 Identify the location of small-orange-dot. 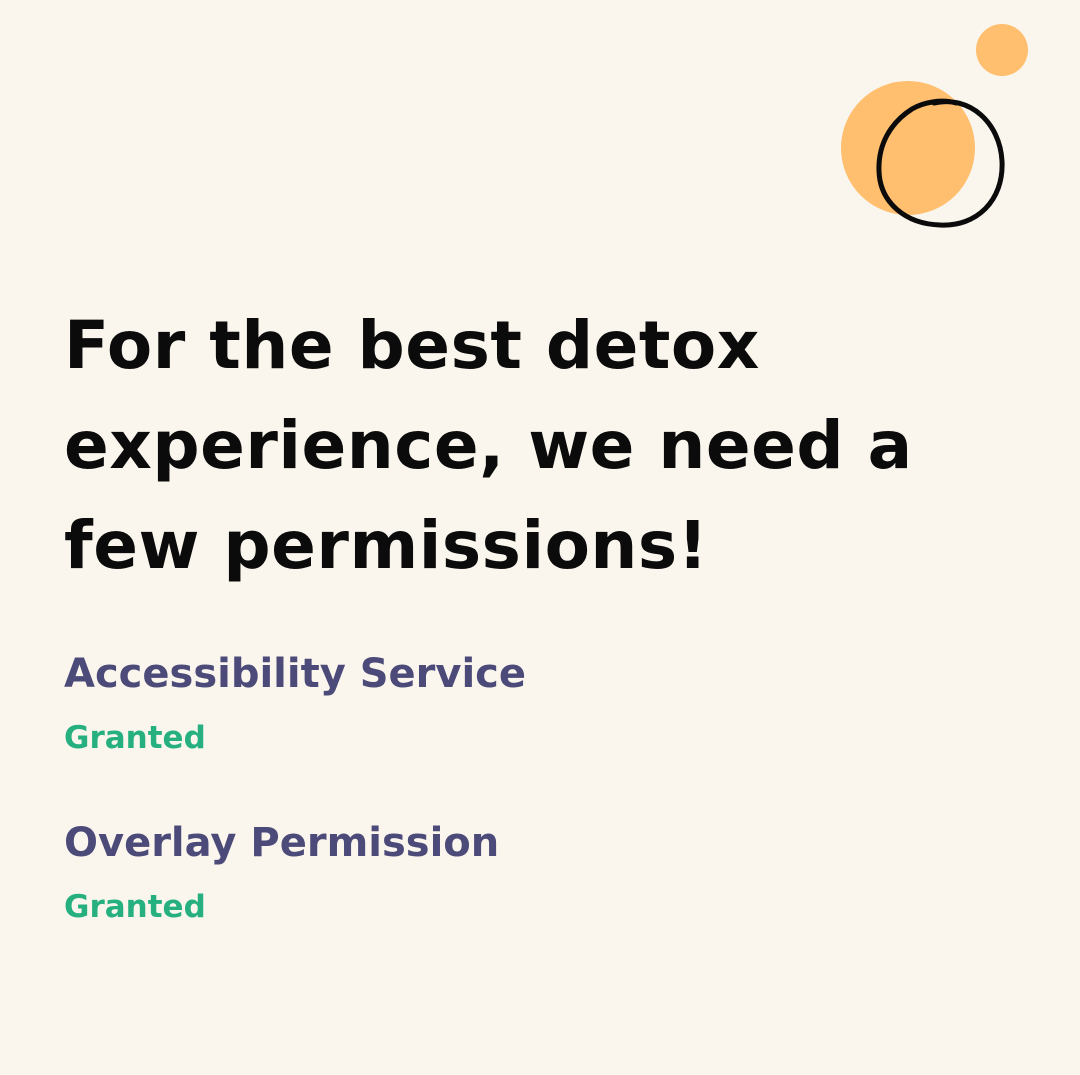
(1002, 50).